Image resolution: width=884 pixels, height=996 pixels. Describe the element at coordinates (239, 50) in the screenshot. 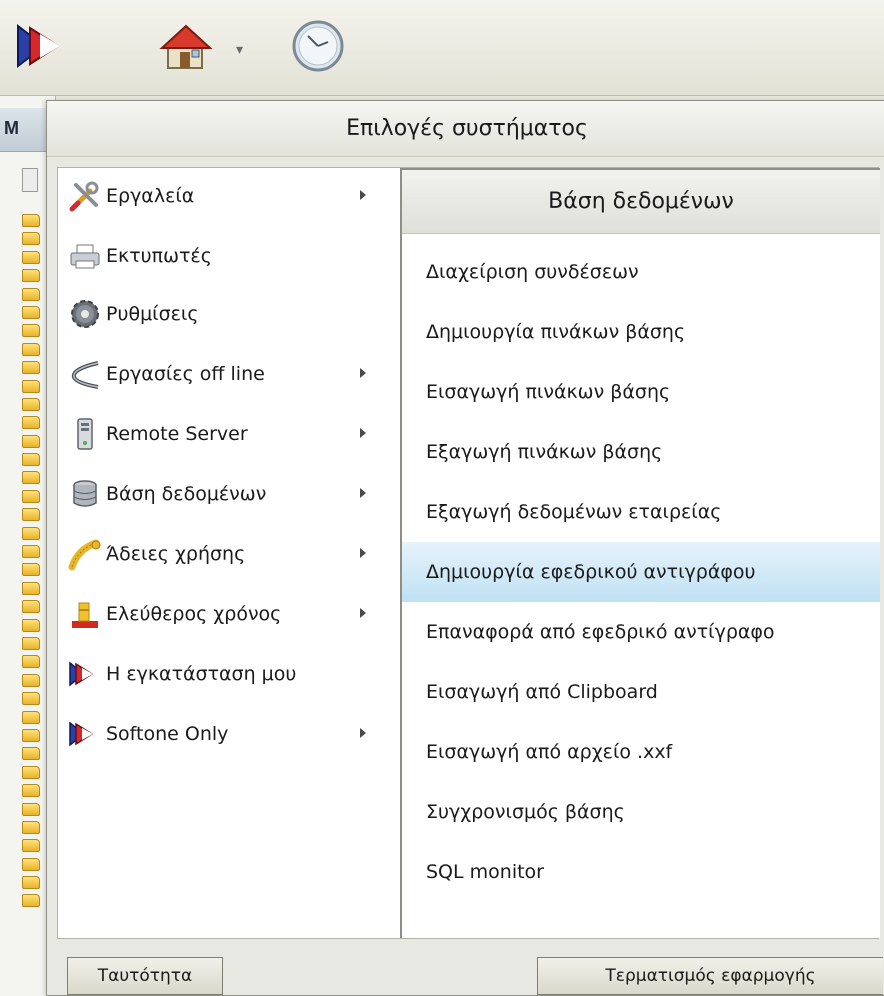

I see `dropdown-chevron-icon: ▾` at that location.